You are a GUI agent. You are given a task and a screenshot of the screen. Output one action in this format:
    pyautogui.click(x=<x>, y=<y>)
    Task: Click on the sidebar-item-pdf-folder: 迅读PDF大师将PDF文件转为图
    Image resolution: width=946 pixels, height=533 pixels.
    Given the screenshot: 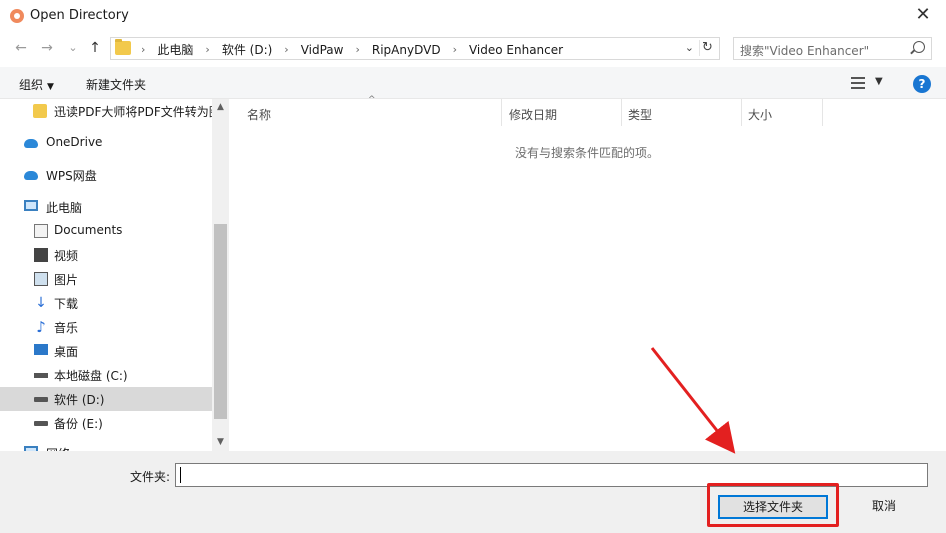 What is the action you would take?
    pyautogui.click(x=106, y=111)
    